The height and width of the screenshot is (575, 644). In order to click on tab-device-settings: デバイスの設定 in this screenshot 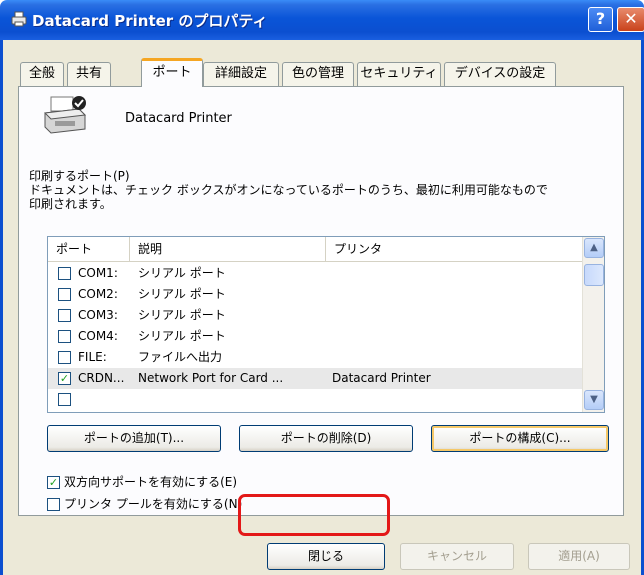, I will do `click(500, 74)`.